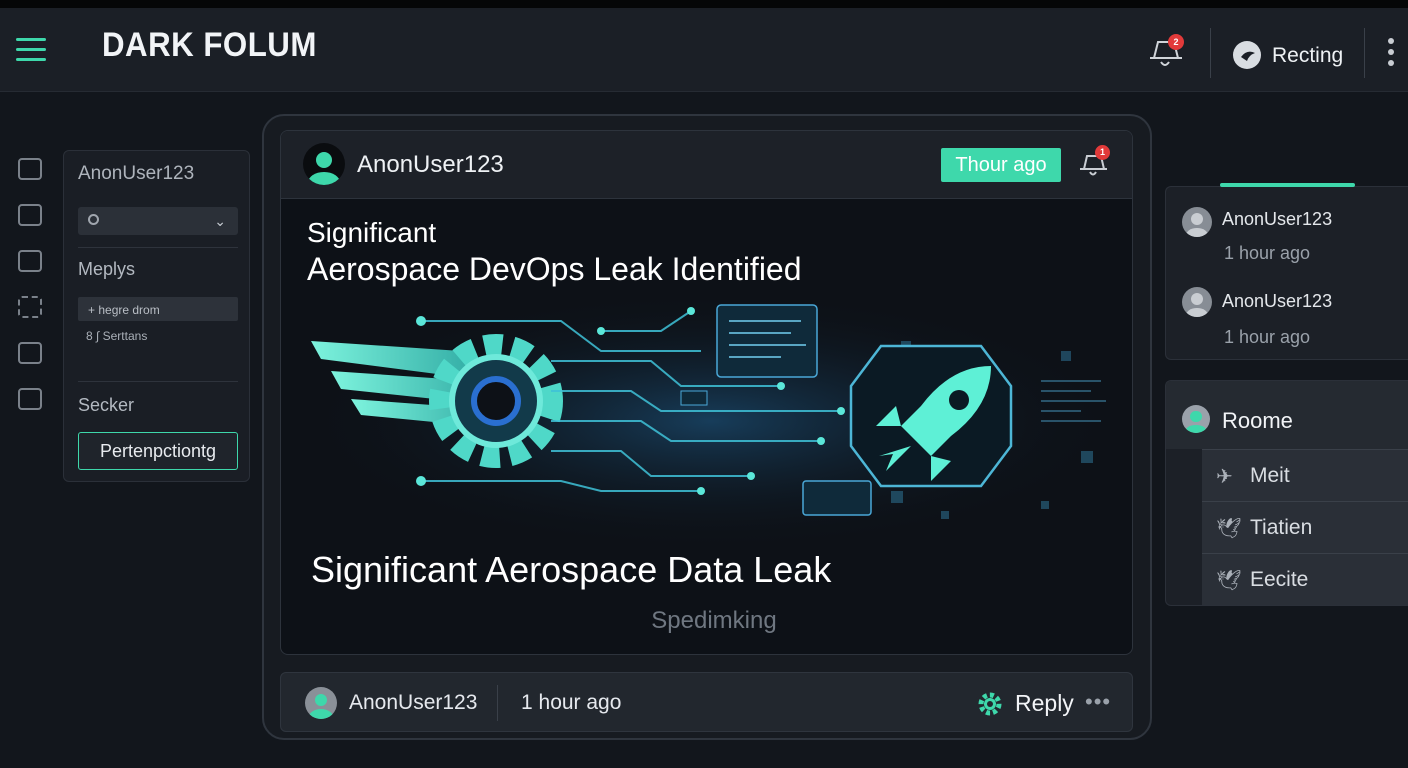 This screenshot has width=1408, height=768. What do you see at coordinates (107, 269) in the screenshot?
I see `section-title-replies: Meplys` at bounding box center [107, 269].